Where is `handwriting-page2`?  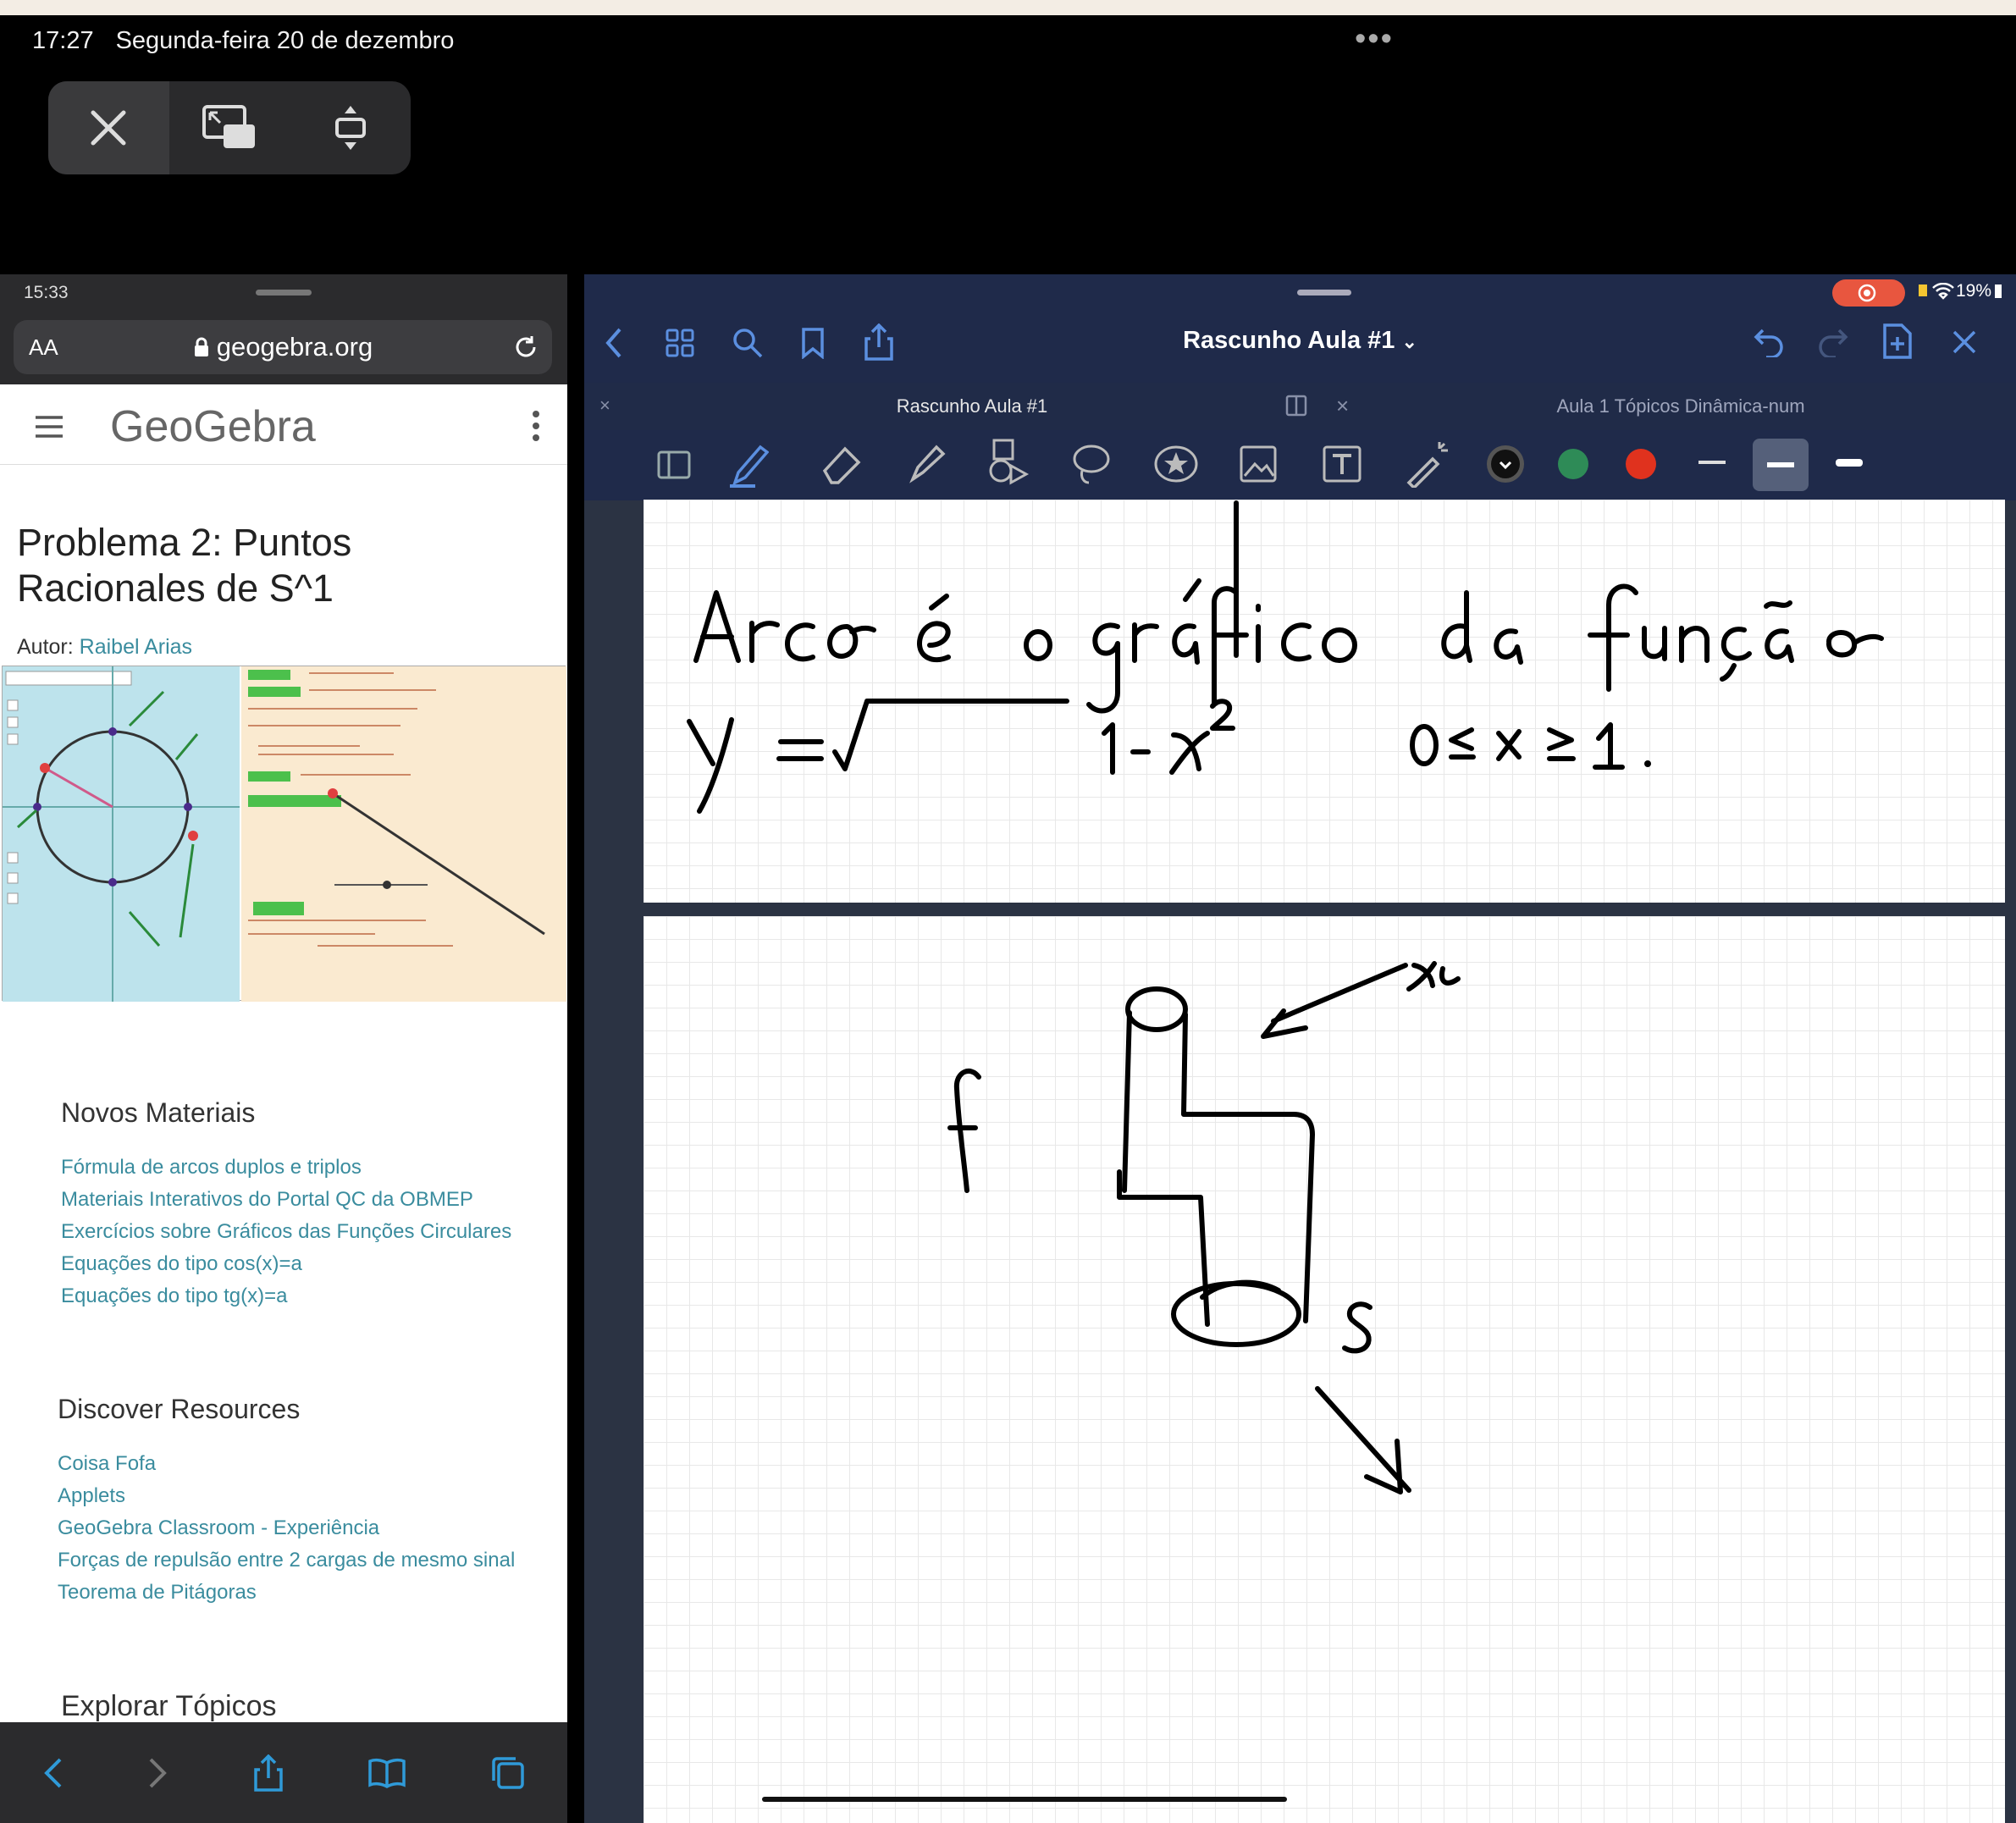 handwriting-page2 is located at coordinates (1204, 1228).